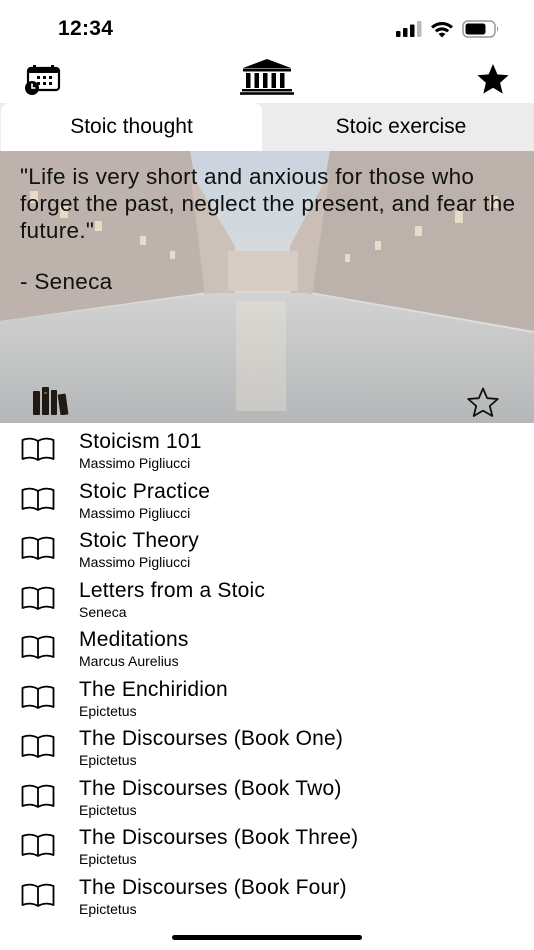  I want to click on favorite-quote-button, so click(483, 404).